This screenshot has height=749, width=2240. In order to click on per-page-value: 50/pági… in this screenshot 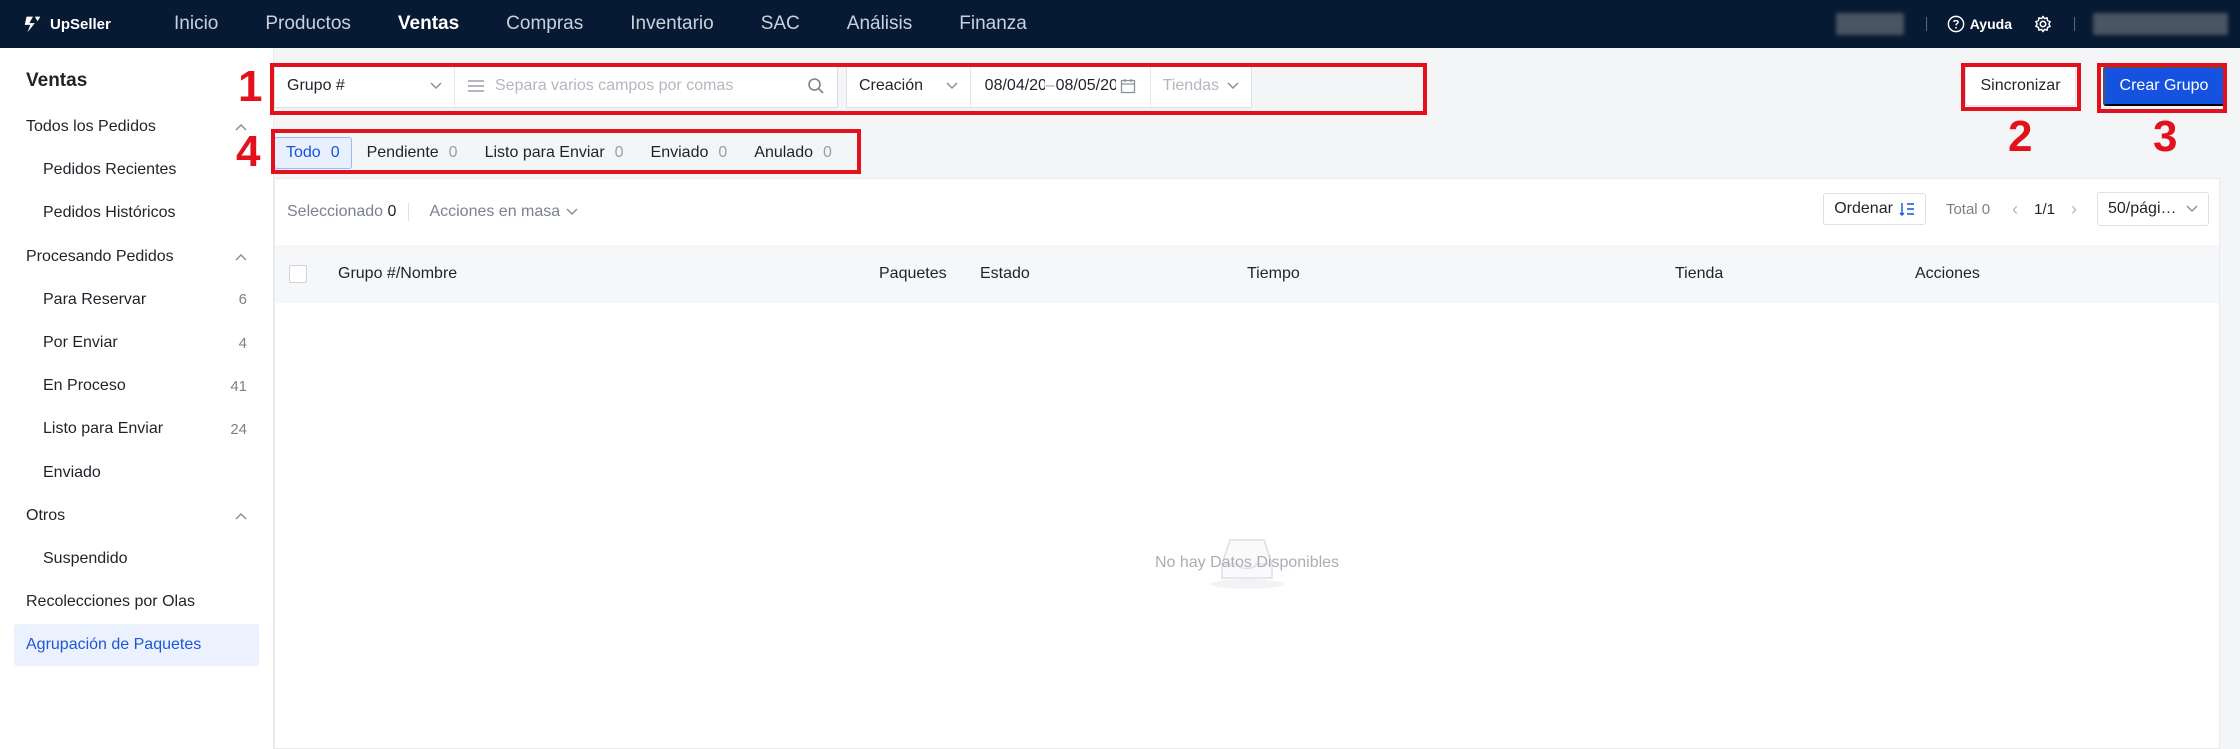, I will do `click(2142, 208)`.